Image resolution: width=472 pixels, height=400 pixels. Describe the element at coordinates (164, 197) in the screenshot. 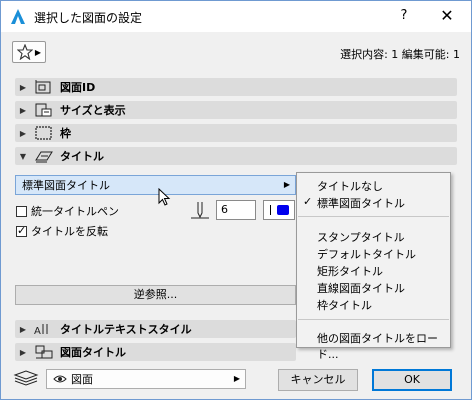

I see `mouse-cursor-icon` at that location.